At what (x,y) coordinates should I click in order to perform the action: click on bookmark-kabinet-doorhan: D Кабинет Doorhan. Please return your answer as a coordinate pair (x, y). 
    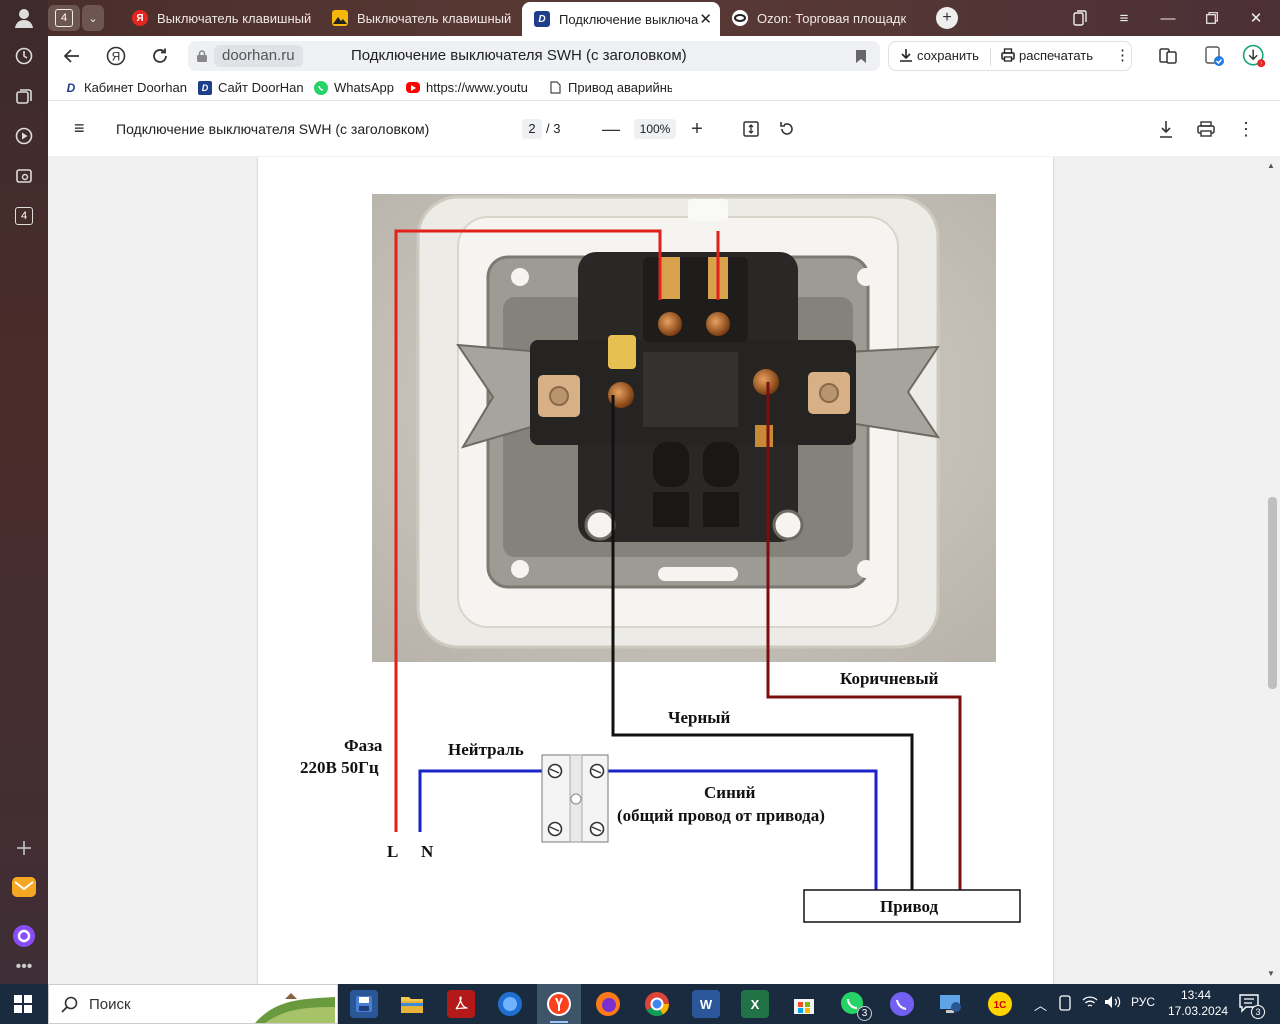
    Looking at the image, I should click on (125, 87).